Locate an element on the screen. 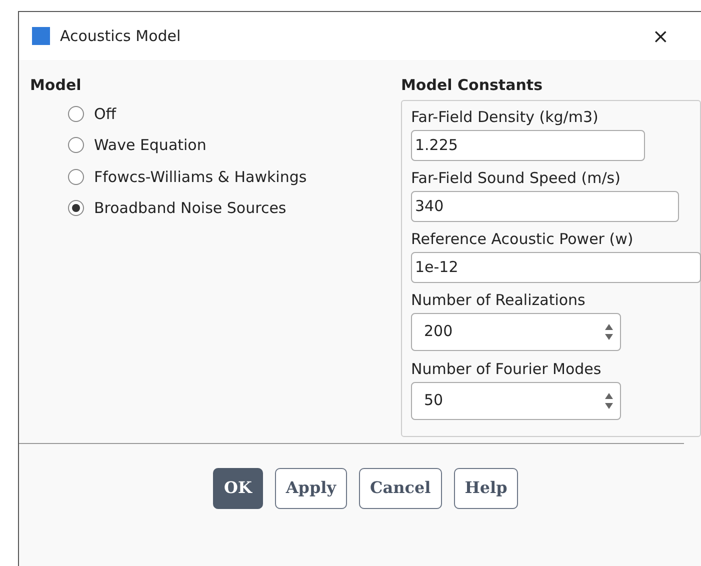  spinner-field: 50 is located at coordinates (516, 401).